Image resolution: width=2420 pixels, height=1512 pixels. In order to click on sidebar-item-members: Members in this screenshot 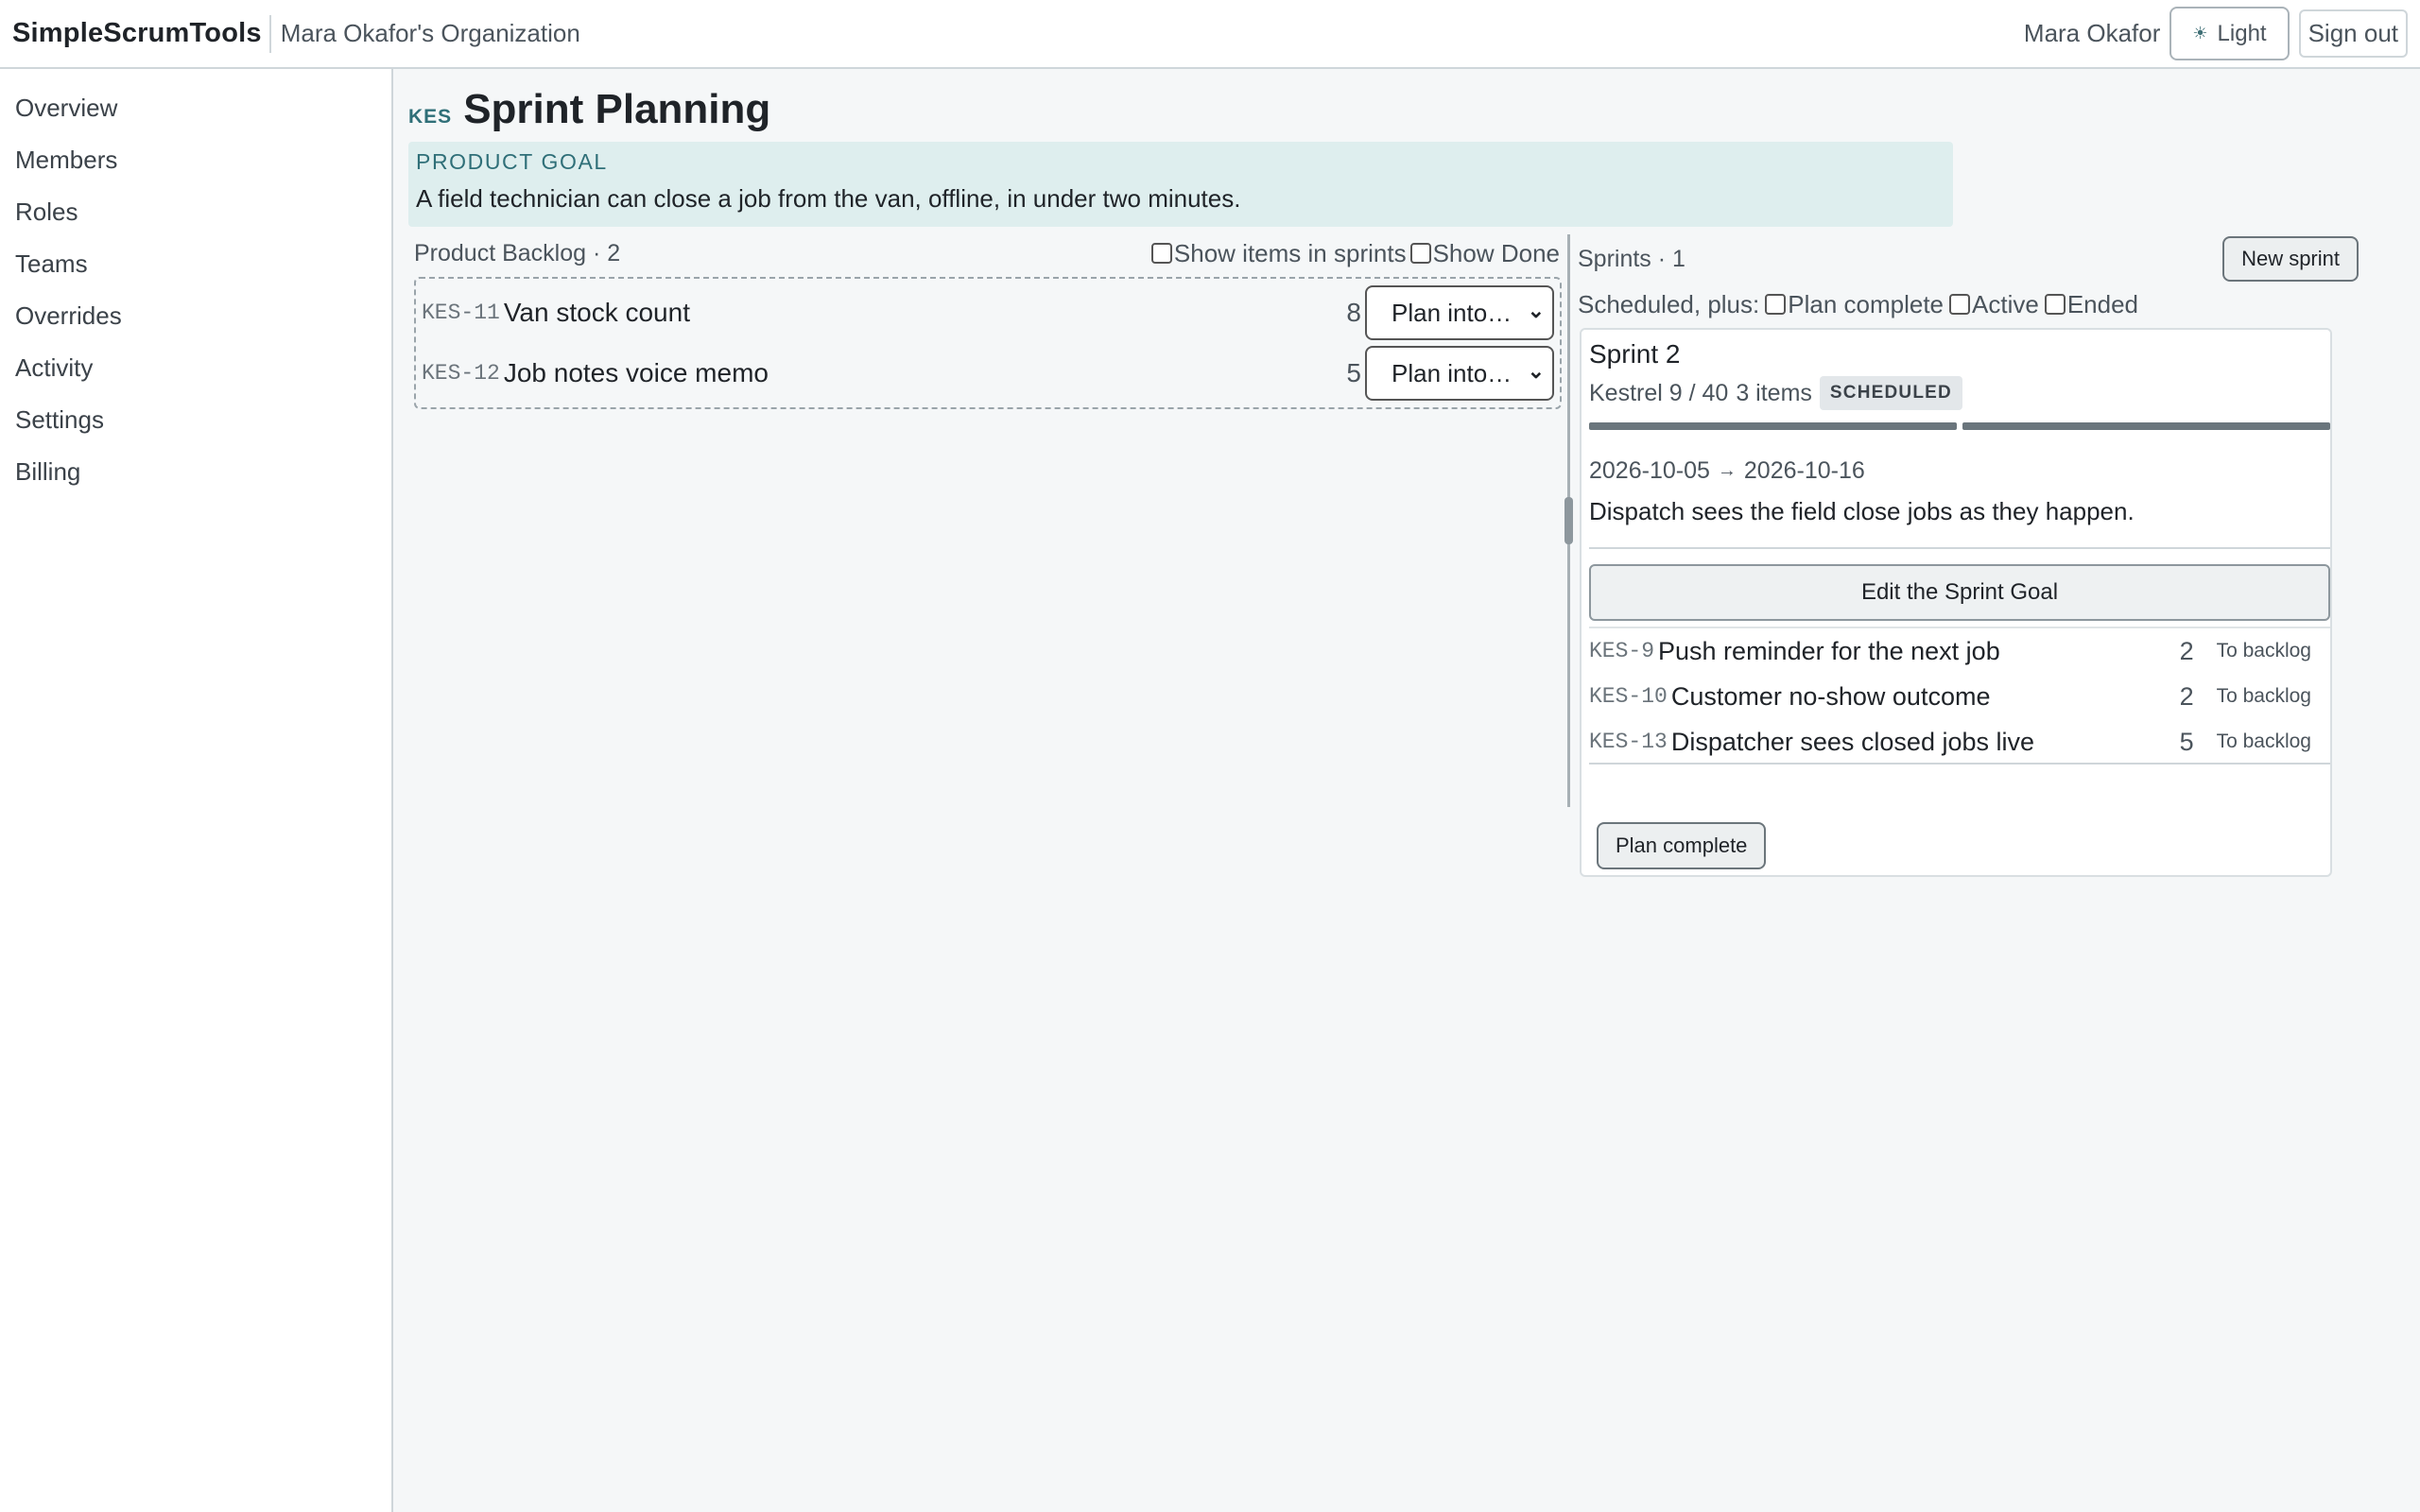, I will do `click(195, 160)`.